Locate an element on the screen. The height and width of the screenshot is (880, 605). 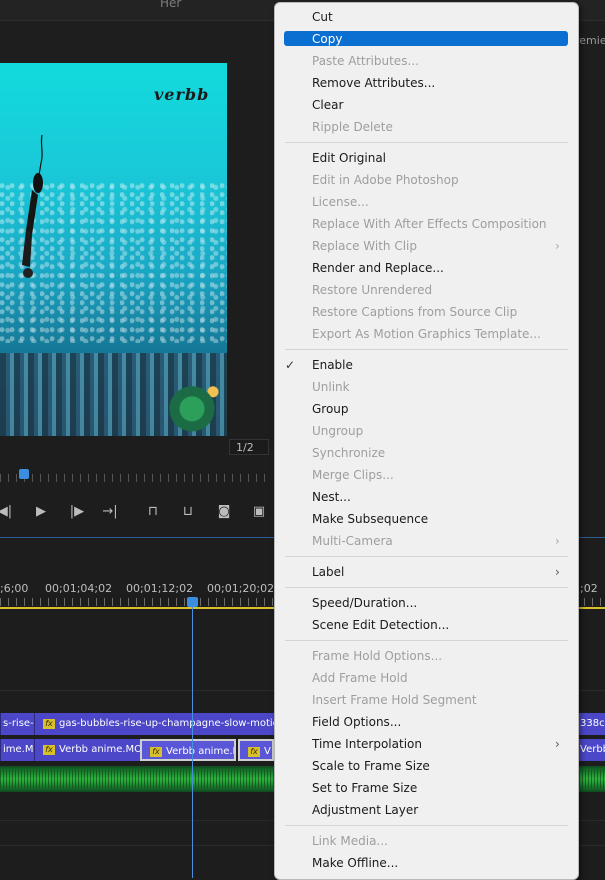
menu-item-make-subsequence: Make Subsequence is located at coordinates (426, 519).